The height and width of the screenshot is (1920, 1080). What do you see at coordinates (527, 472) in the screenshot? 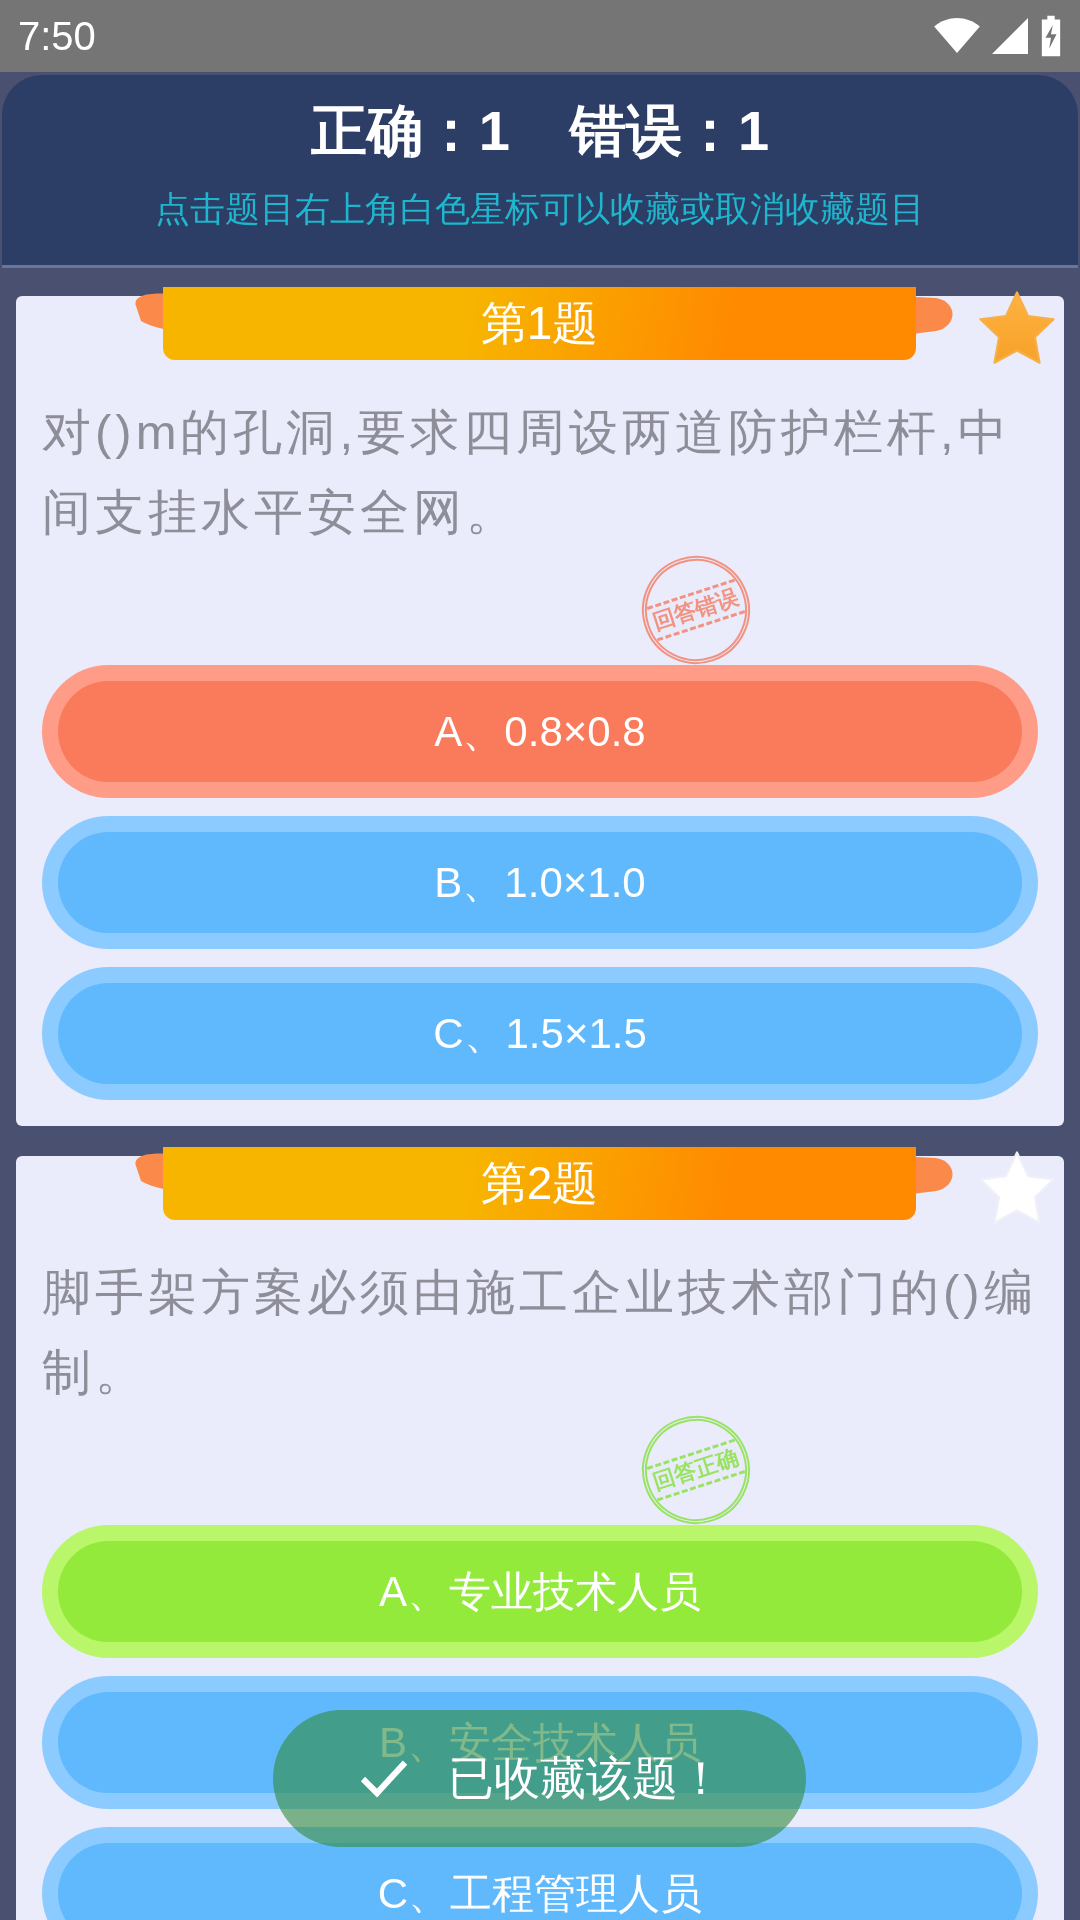
I see `question-text: 对()m的孔洞,要求四周设两道防护栏杆,中间支挂水平安全网。` at bounding box center [527, 472].